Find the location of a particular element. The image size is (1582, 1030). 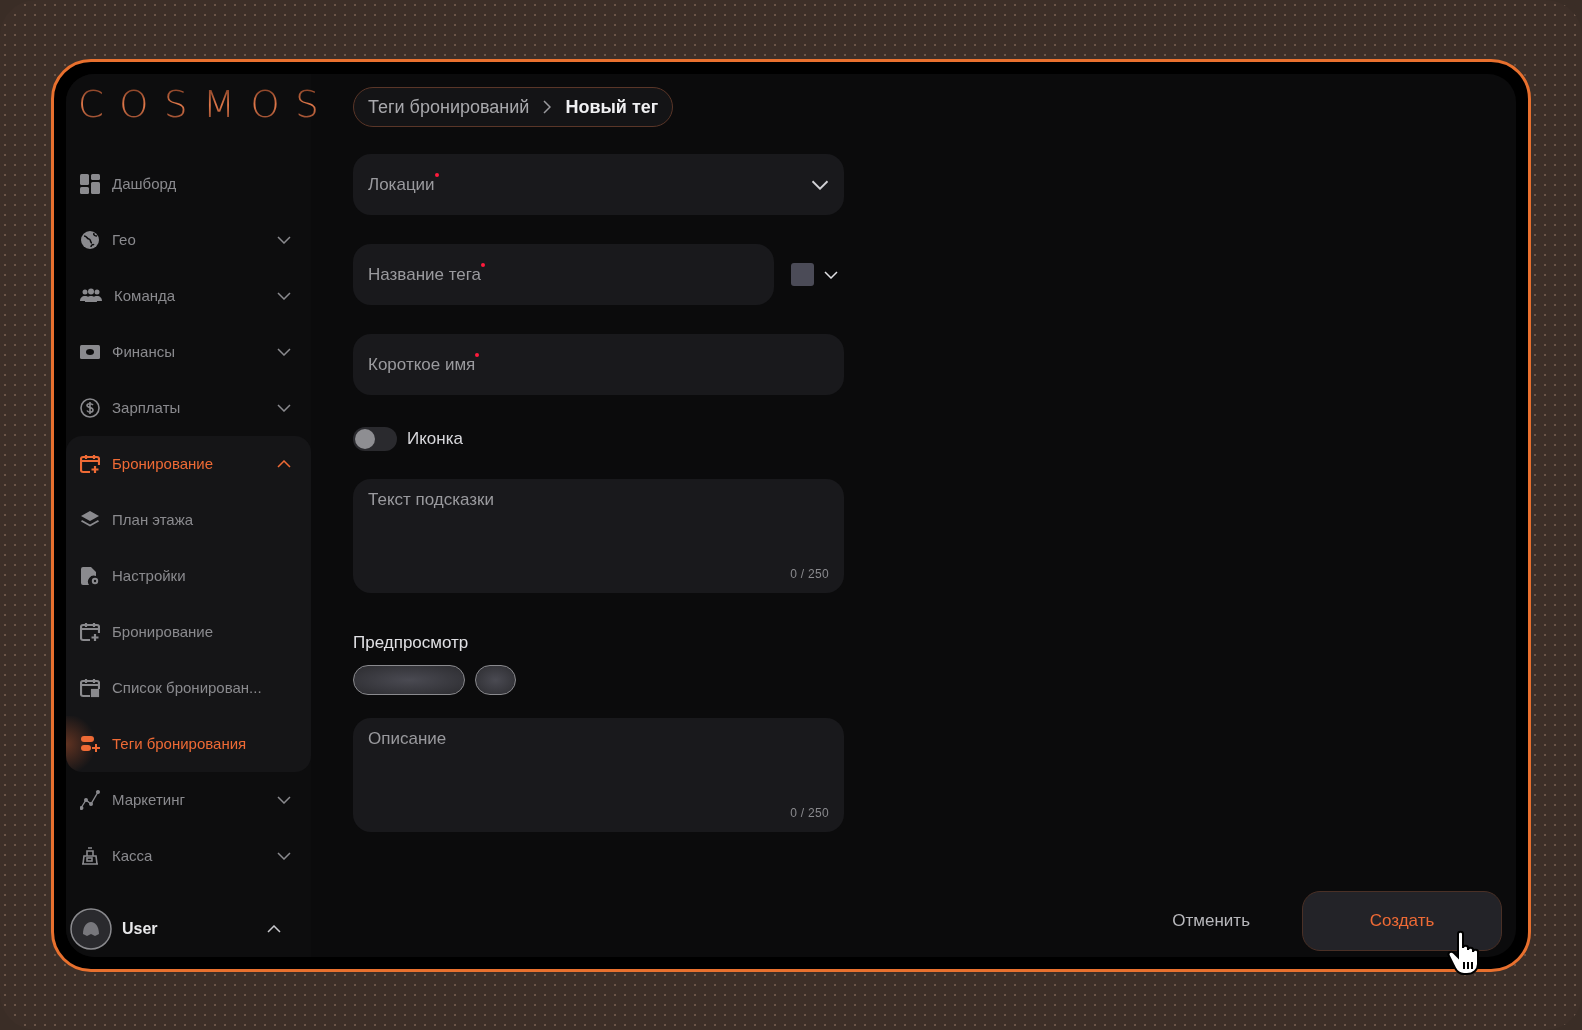

text-area: Текст подсказки 0 / 250 is located at coordinates (598, 535).